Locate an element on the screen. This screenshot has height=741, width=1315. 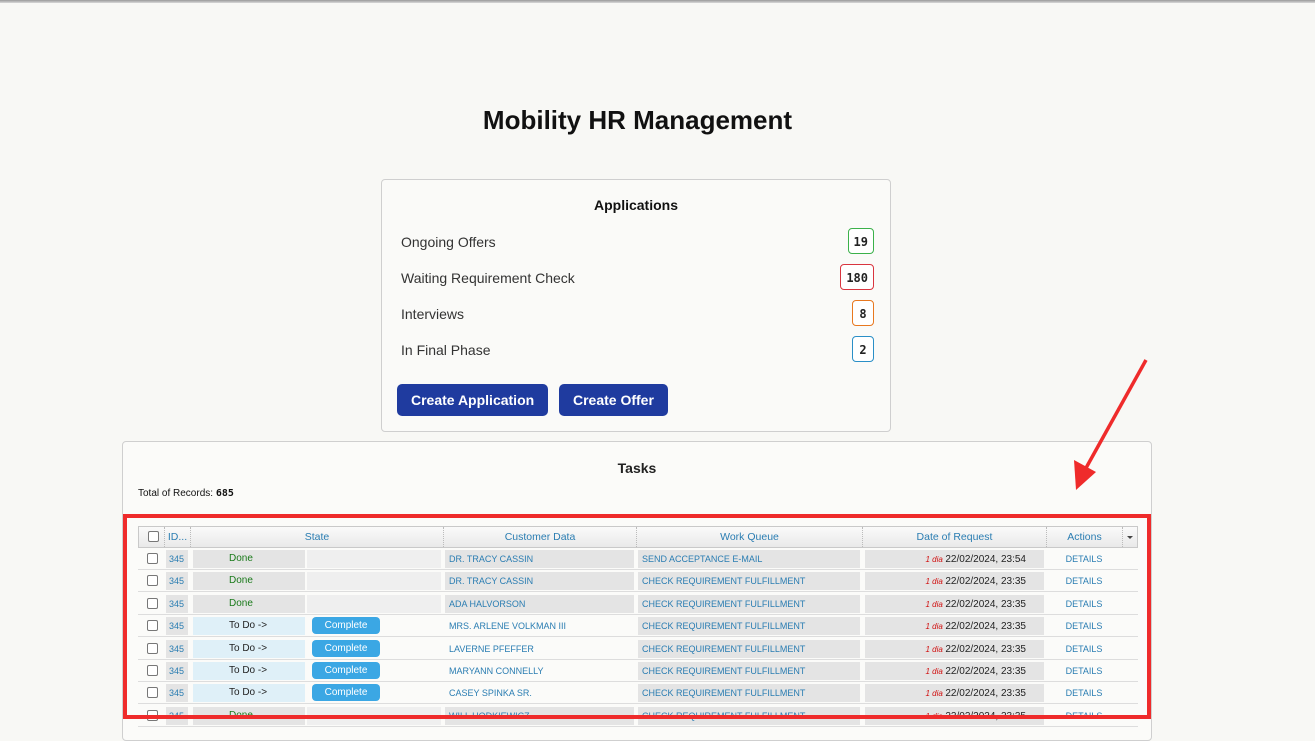
total-records: Total of Records: 685 is located at coordinates (186, 493).